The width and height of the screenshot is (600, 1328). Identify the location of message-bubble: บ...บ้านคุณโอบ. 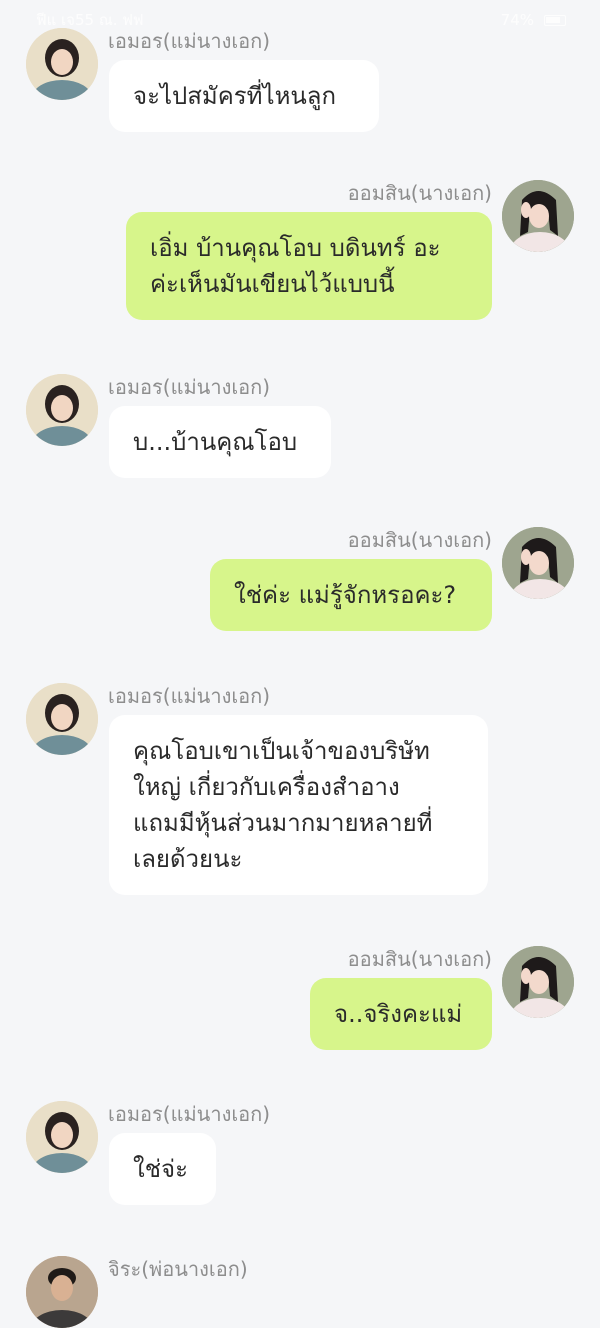
(220, 442).